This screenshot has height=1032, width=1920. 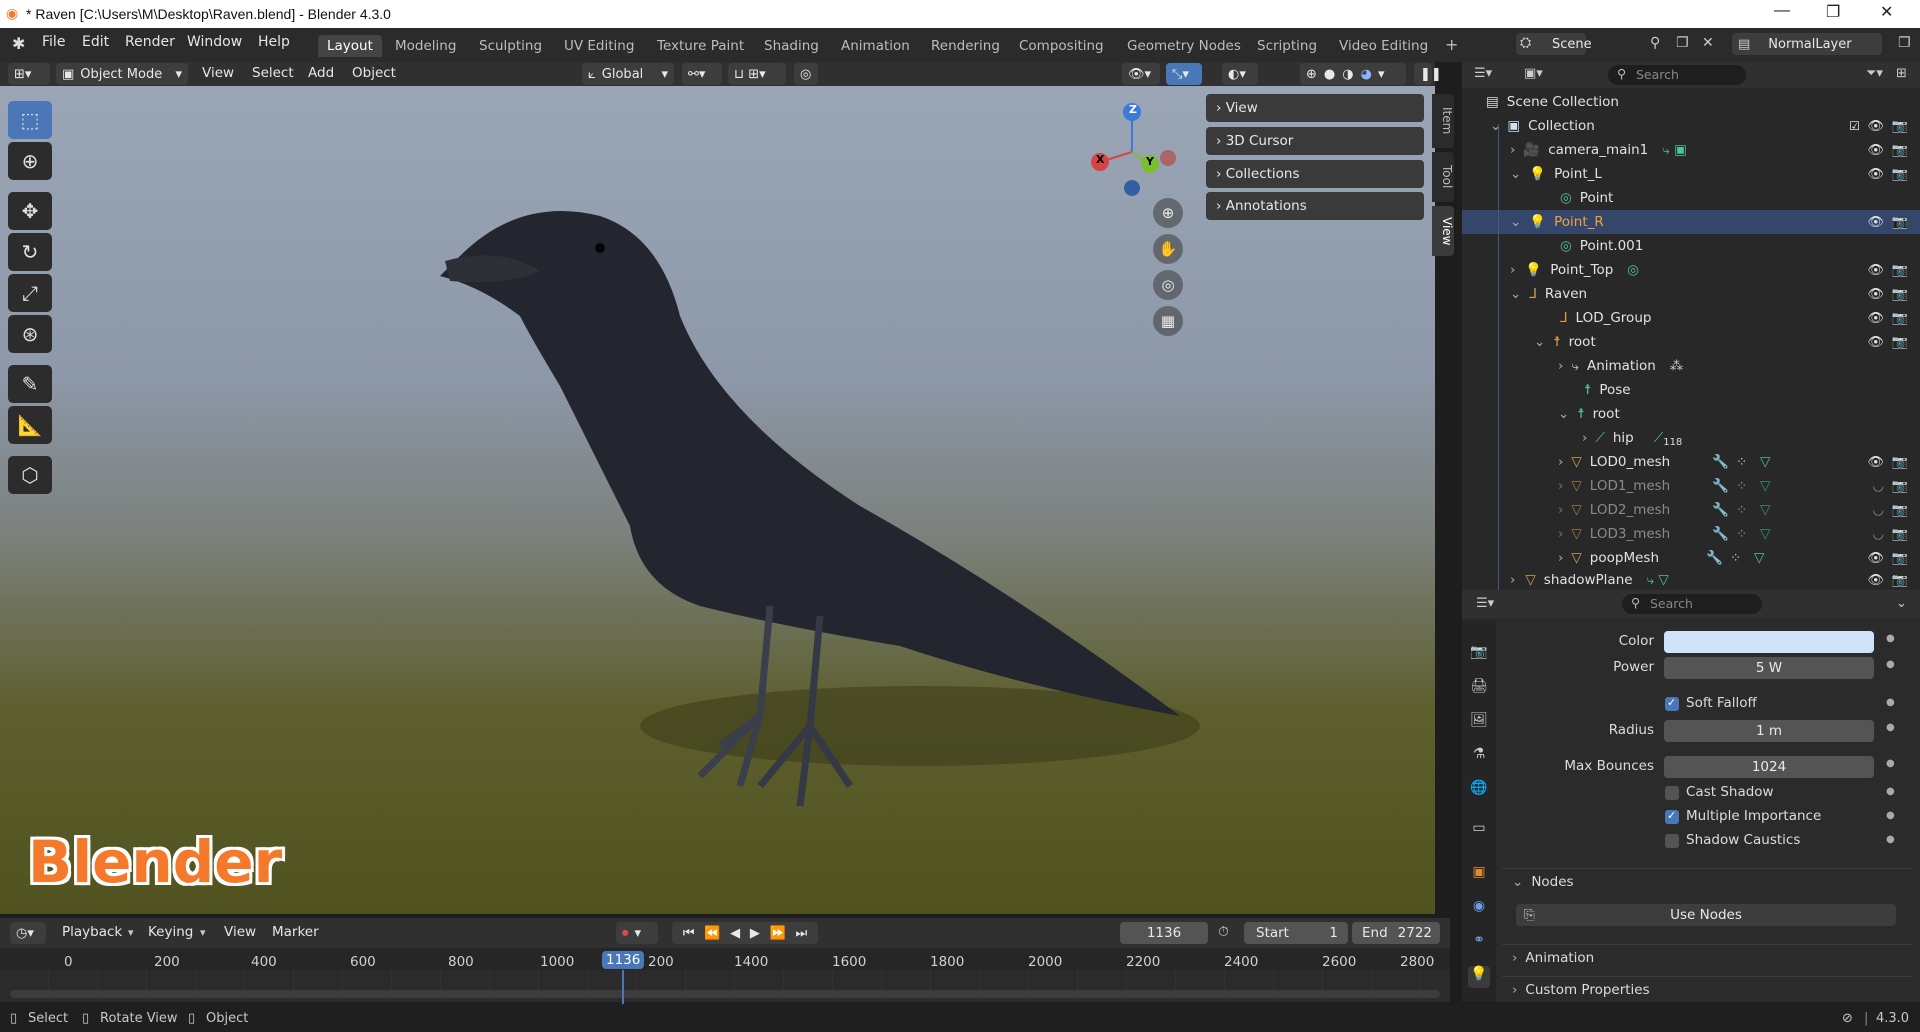 I want to click on collection-properties-icon: ▭, so click(x=1479, y=831).